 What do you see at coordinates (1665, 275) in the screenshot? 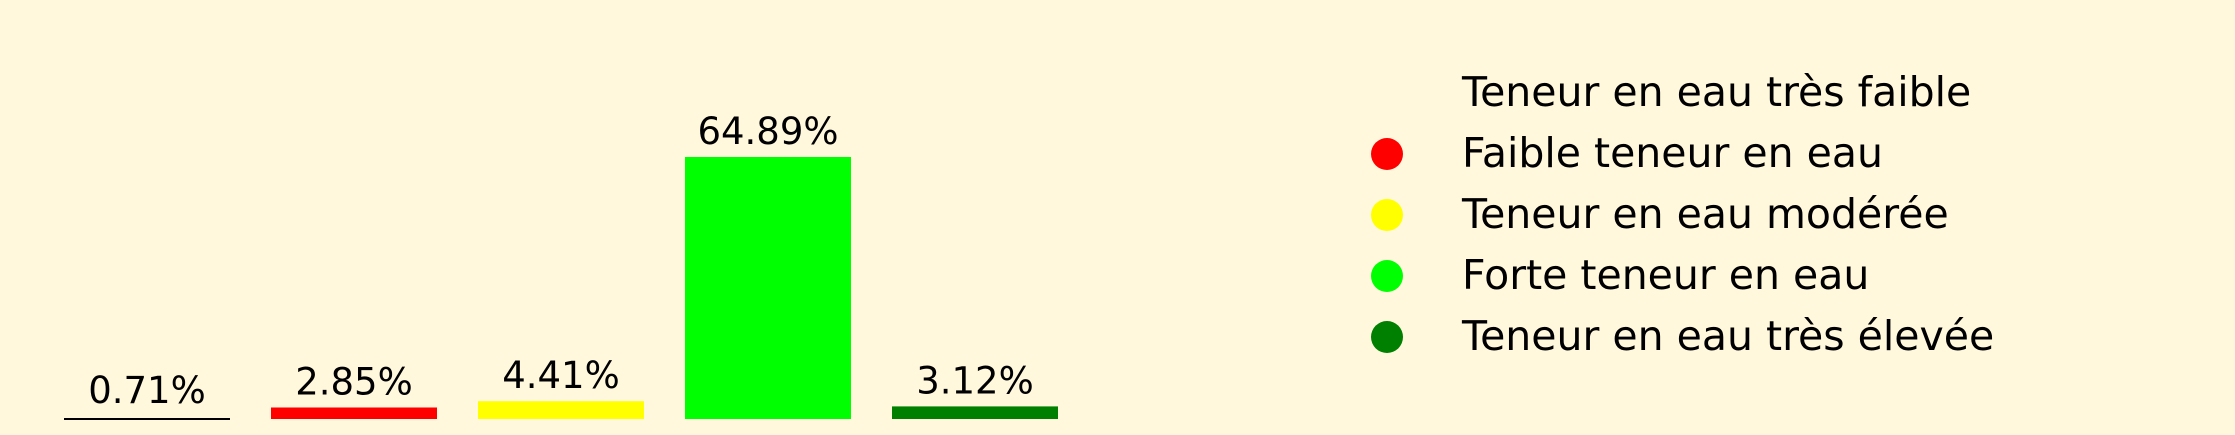
I see `legend-label-3: Forte teneur en eau` at bounding box center [1665, 275].